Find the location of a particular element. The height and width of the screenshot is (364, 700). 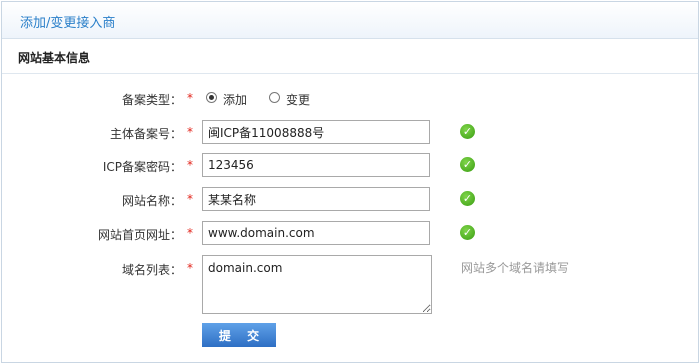

filing-type-add-label: 添加 is located at coordinates (235, 99).